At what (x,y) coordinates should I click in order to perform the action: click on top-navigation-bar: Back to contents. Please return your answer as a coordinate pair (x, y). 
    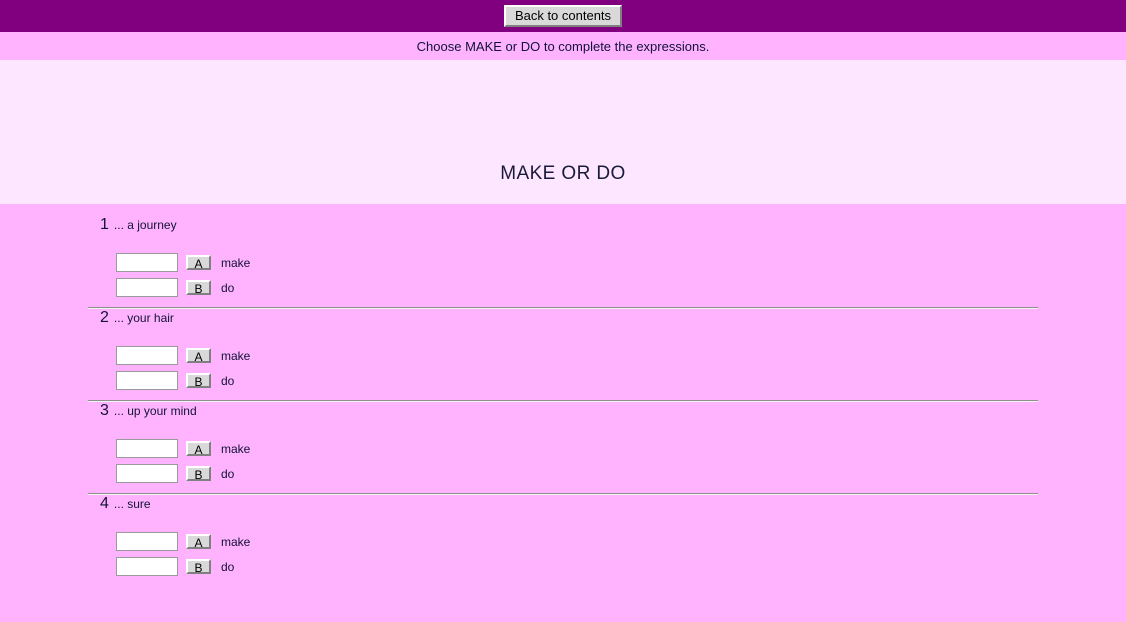
    Looking at the image, I should click on (563, 16).